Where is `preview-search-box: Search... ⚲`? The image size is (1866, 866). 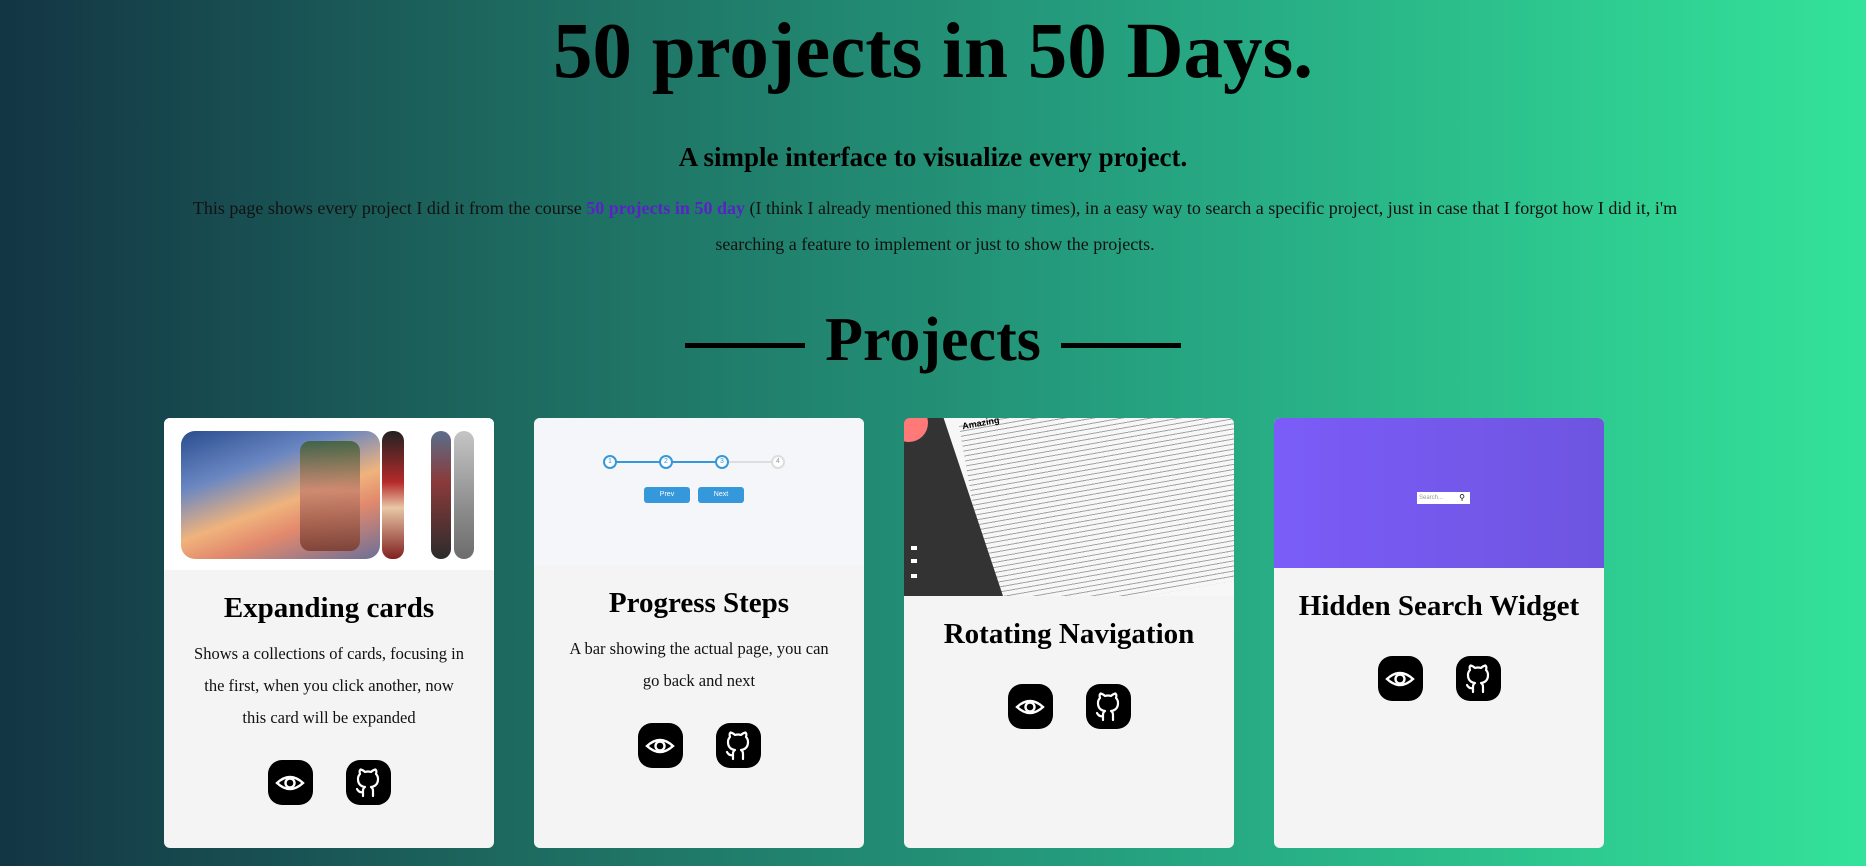
preview-search-box: Search... ⚲ is located at coordinates (1443, 498).